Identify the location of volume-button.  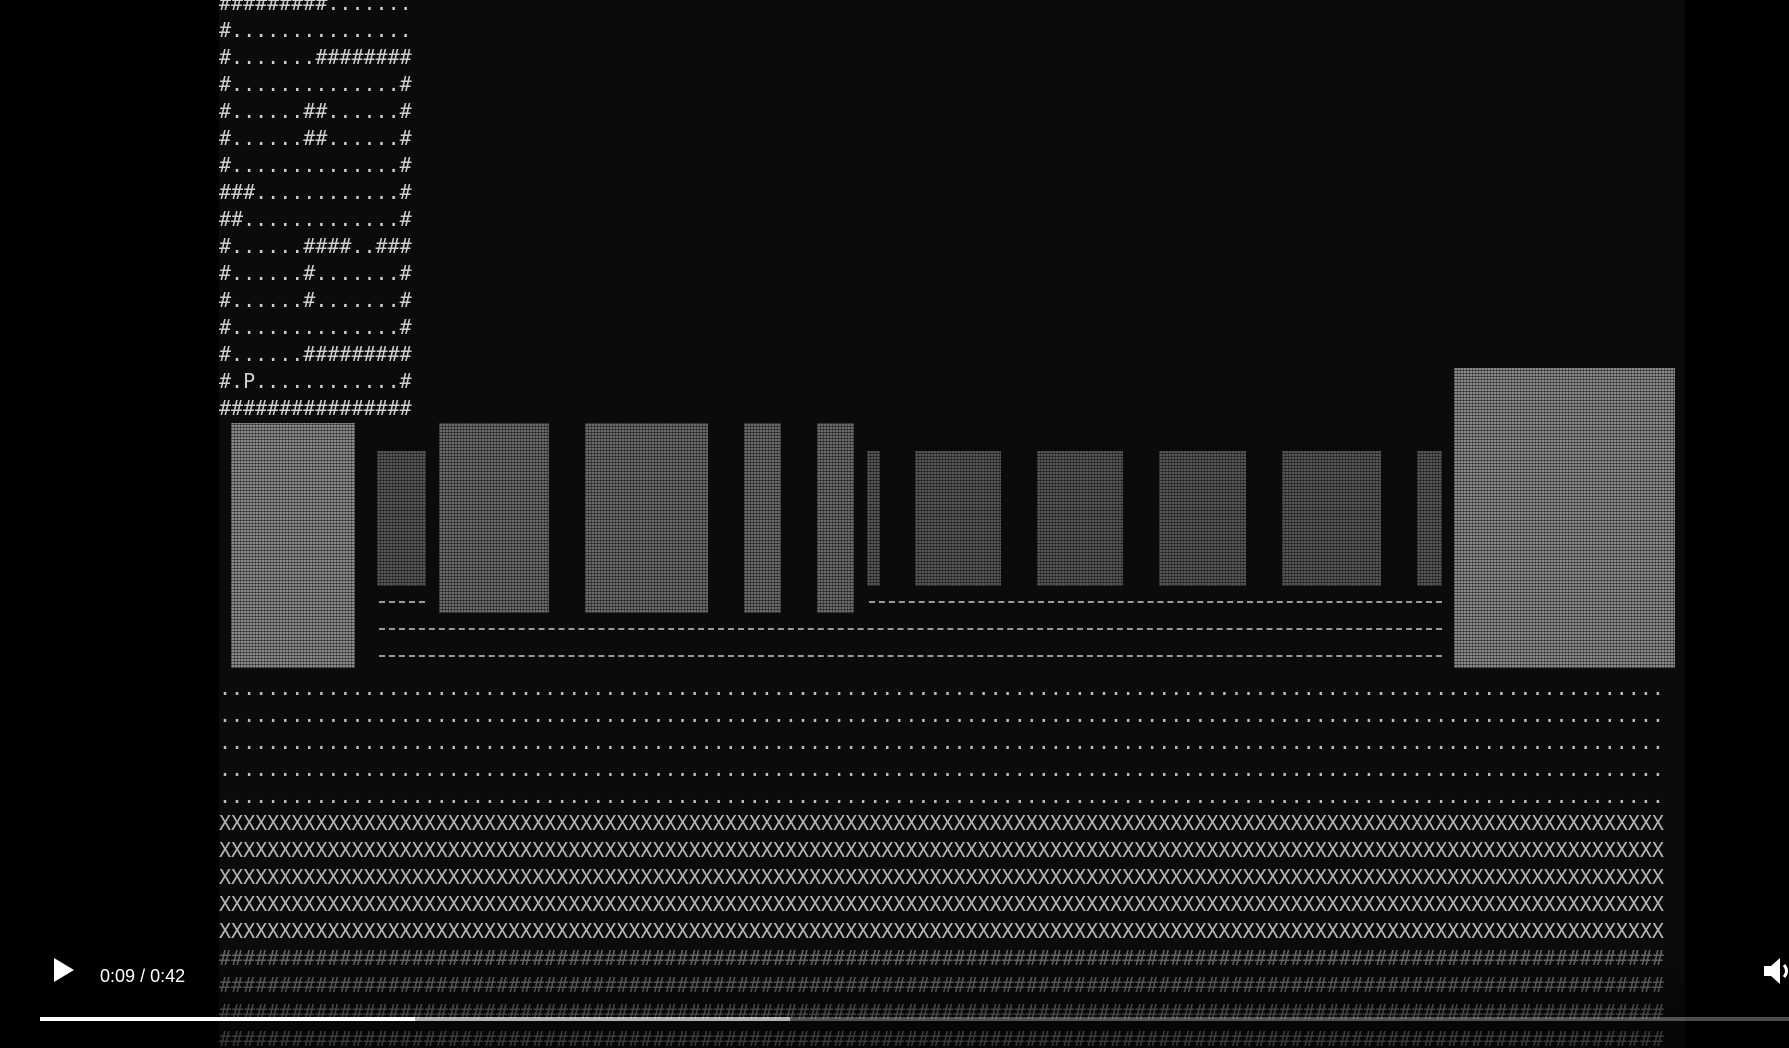
(1775, 971).